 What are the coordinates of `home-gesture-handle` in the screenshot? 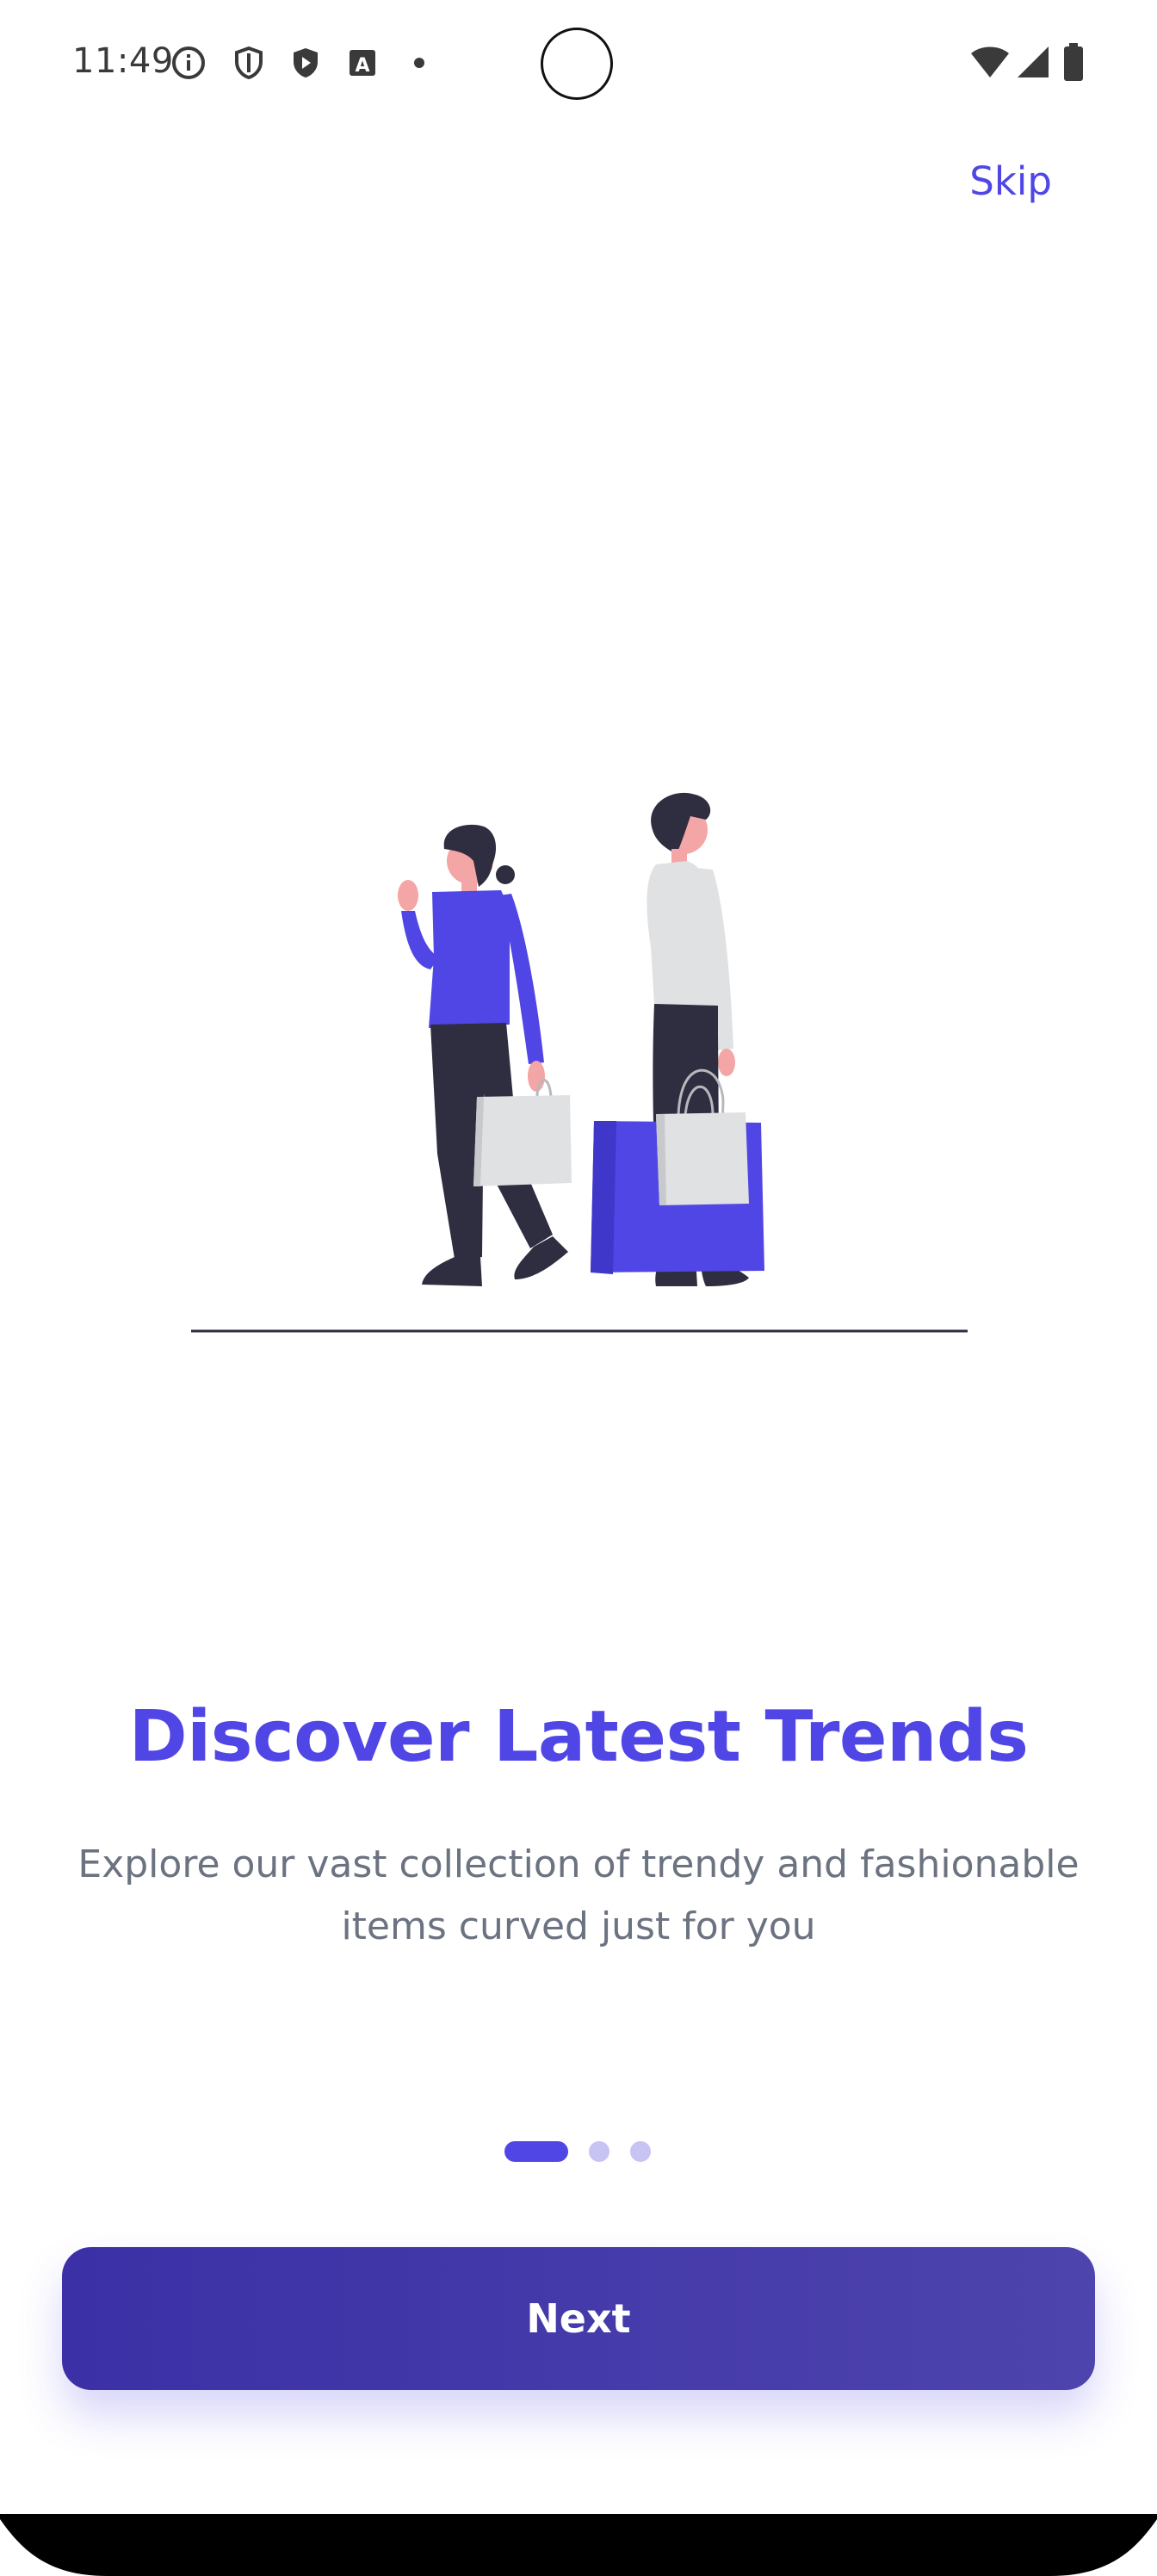 It's located at (579, 2504).